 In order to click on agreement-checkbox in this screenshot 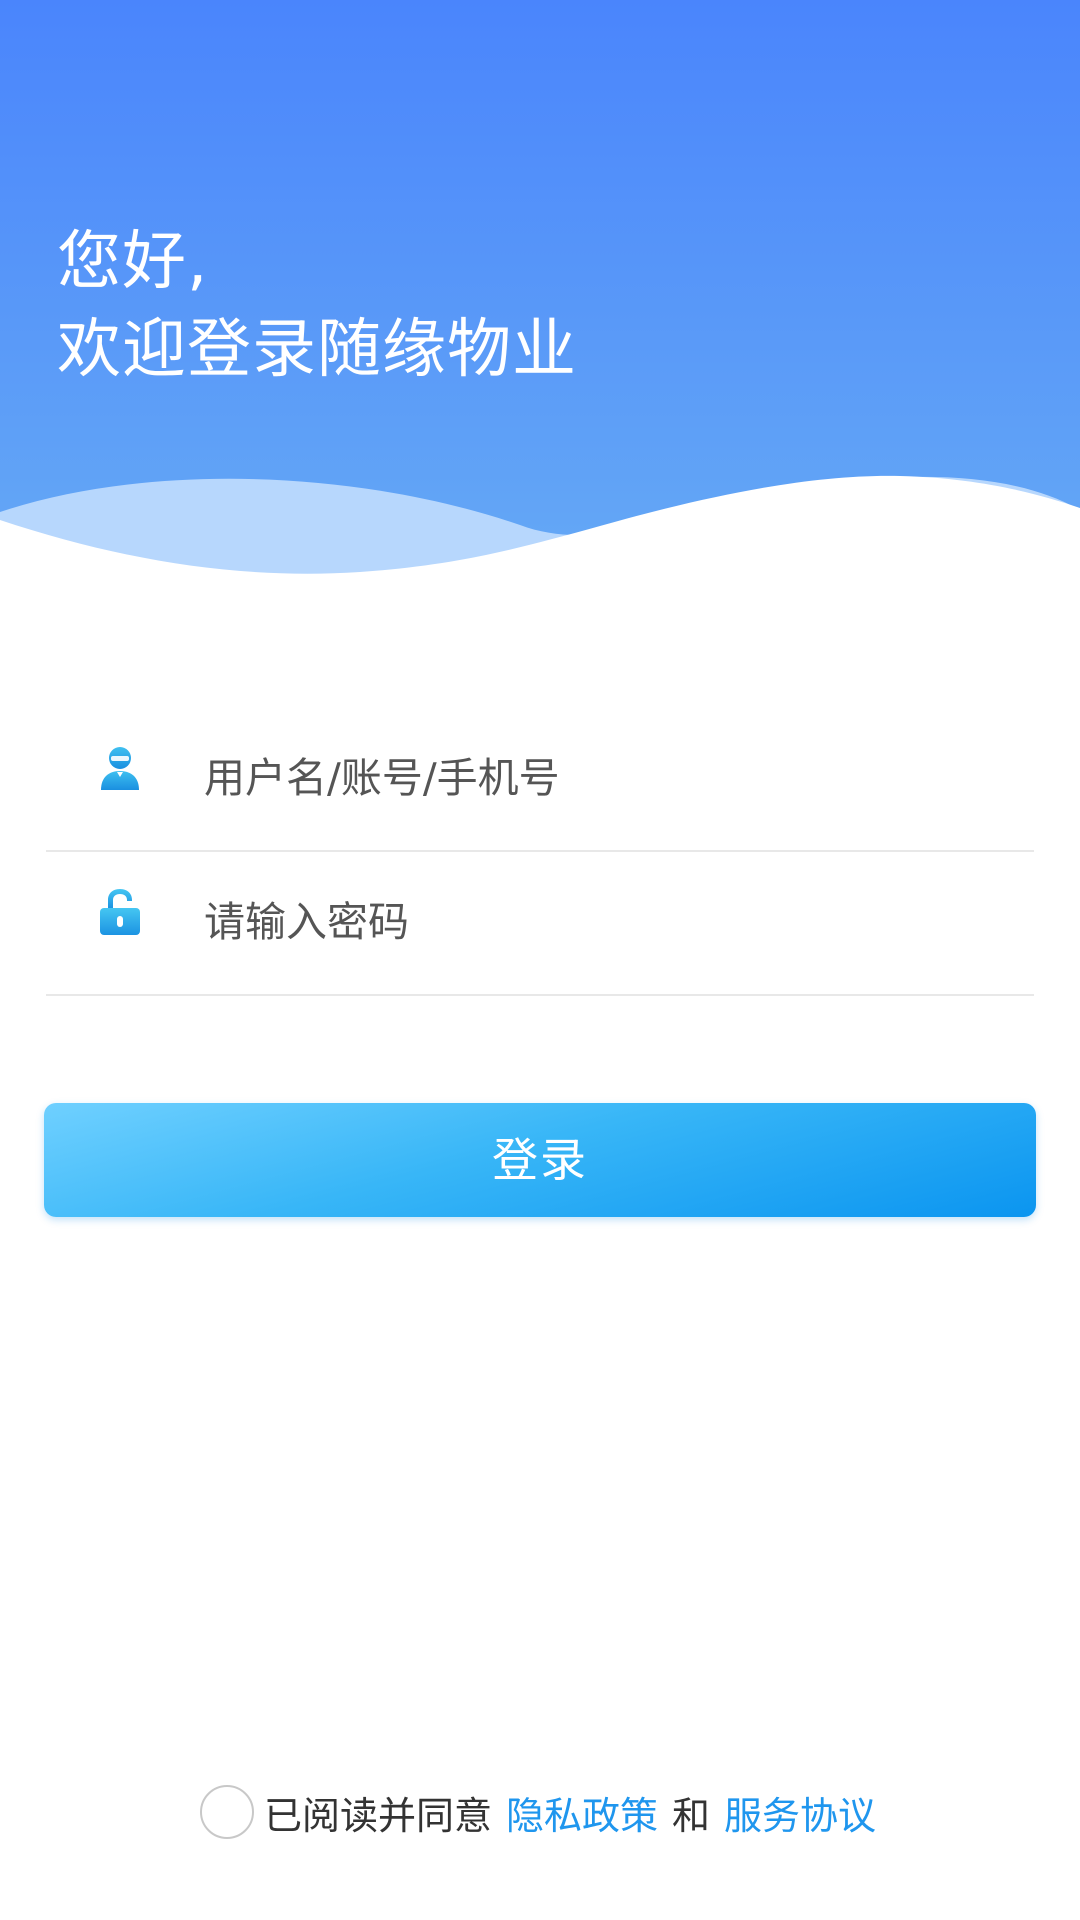, I will do `click(227, 1812)`.